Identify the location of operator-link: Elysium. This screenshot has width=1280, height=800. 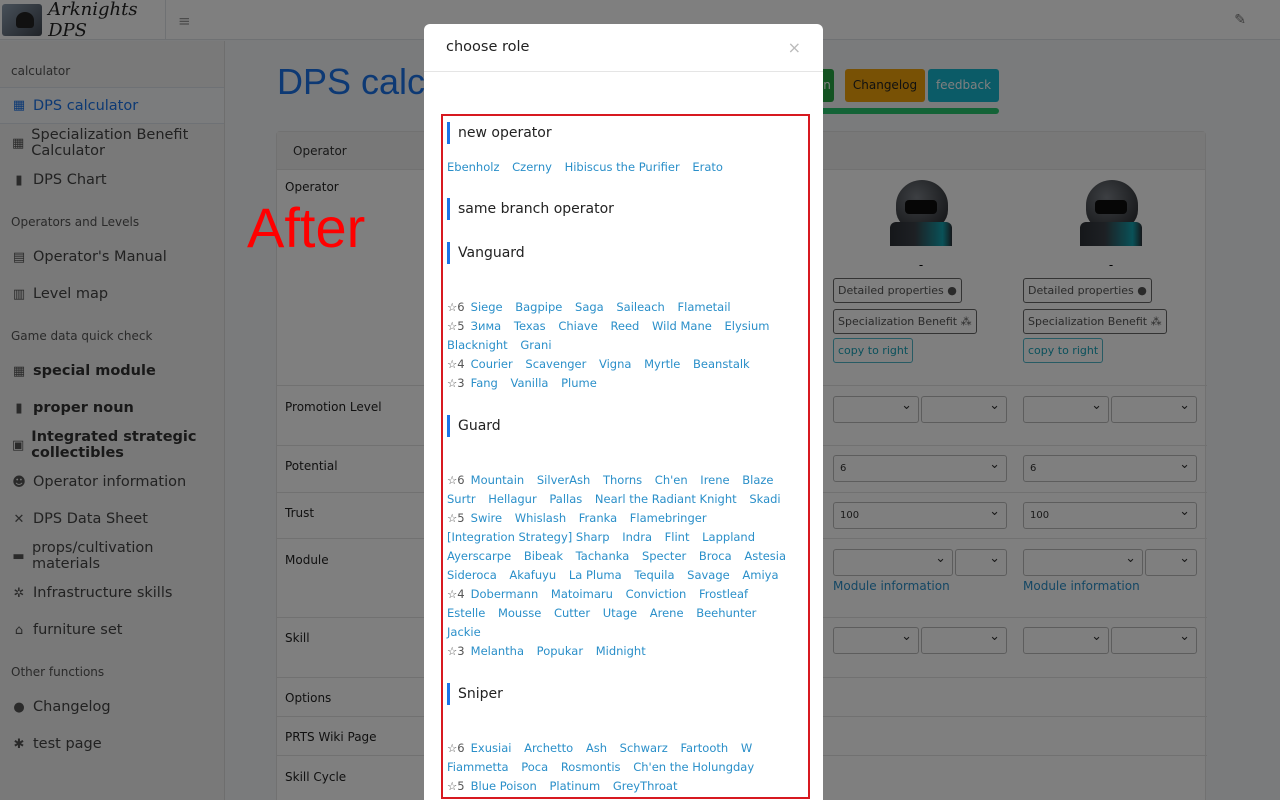
(746, 326).